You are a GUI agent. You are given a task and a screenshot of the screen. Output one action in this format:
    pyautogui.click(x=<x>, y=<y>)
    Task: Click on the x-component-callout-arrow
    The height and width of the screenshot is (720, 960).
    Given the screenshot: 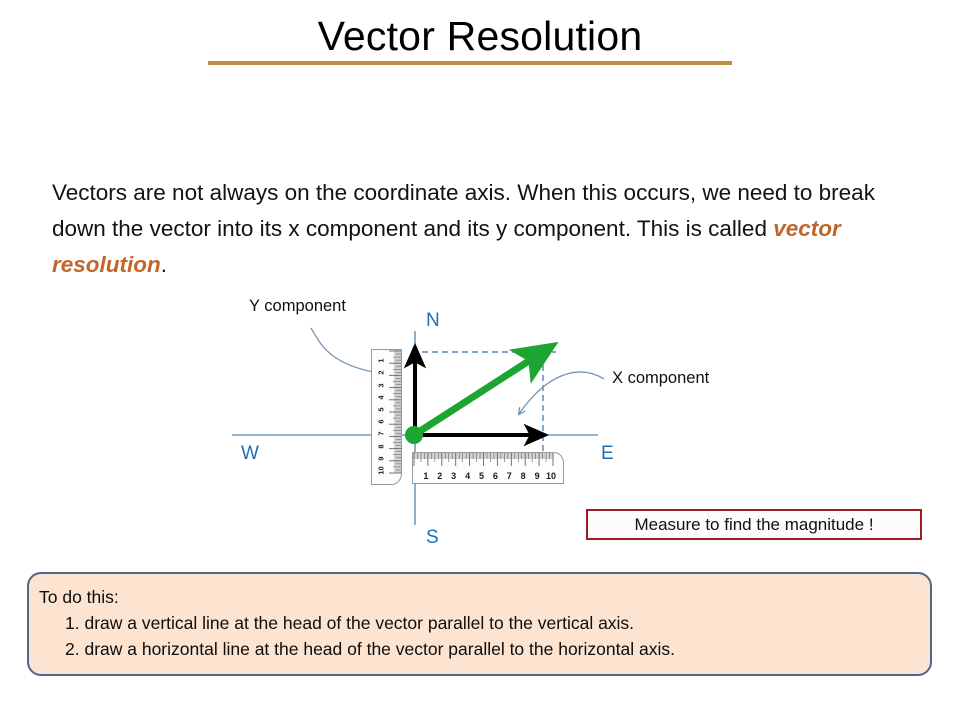 What is the action you would take?
    pyautogui.click(x=561, y=393)
    